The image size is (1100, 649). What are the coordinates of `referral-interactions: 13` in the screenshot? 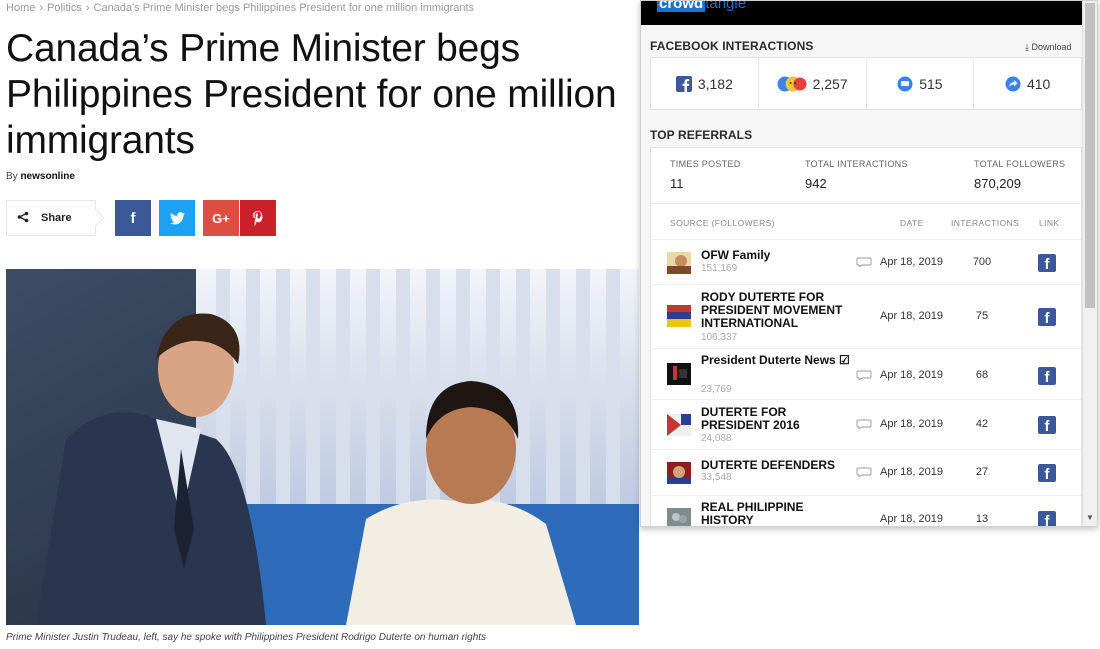 It's located at (982, 519).